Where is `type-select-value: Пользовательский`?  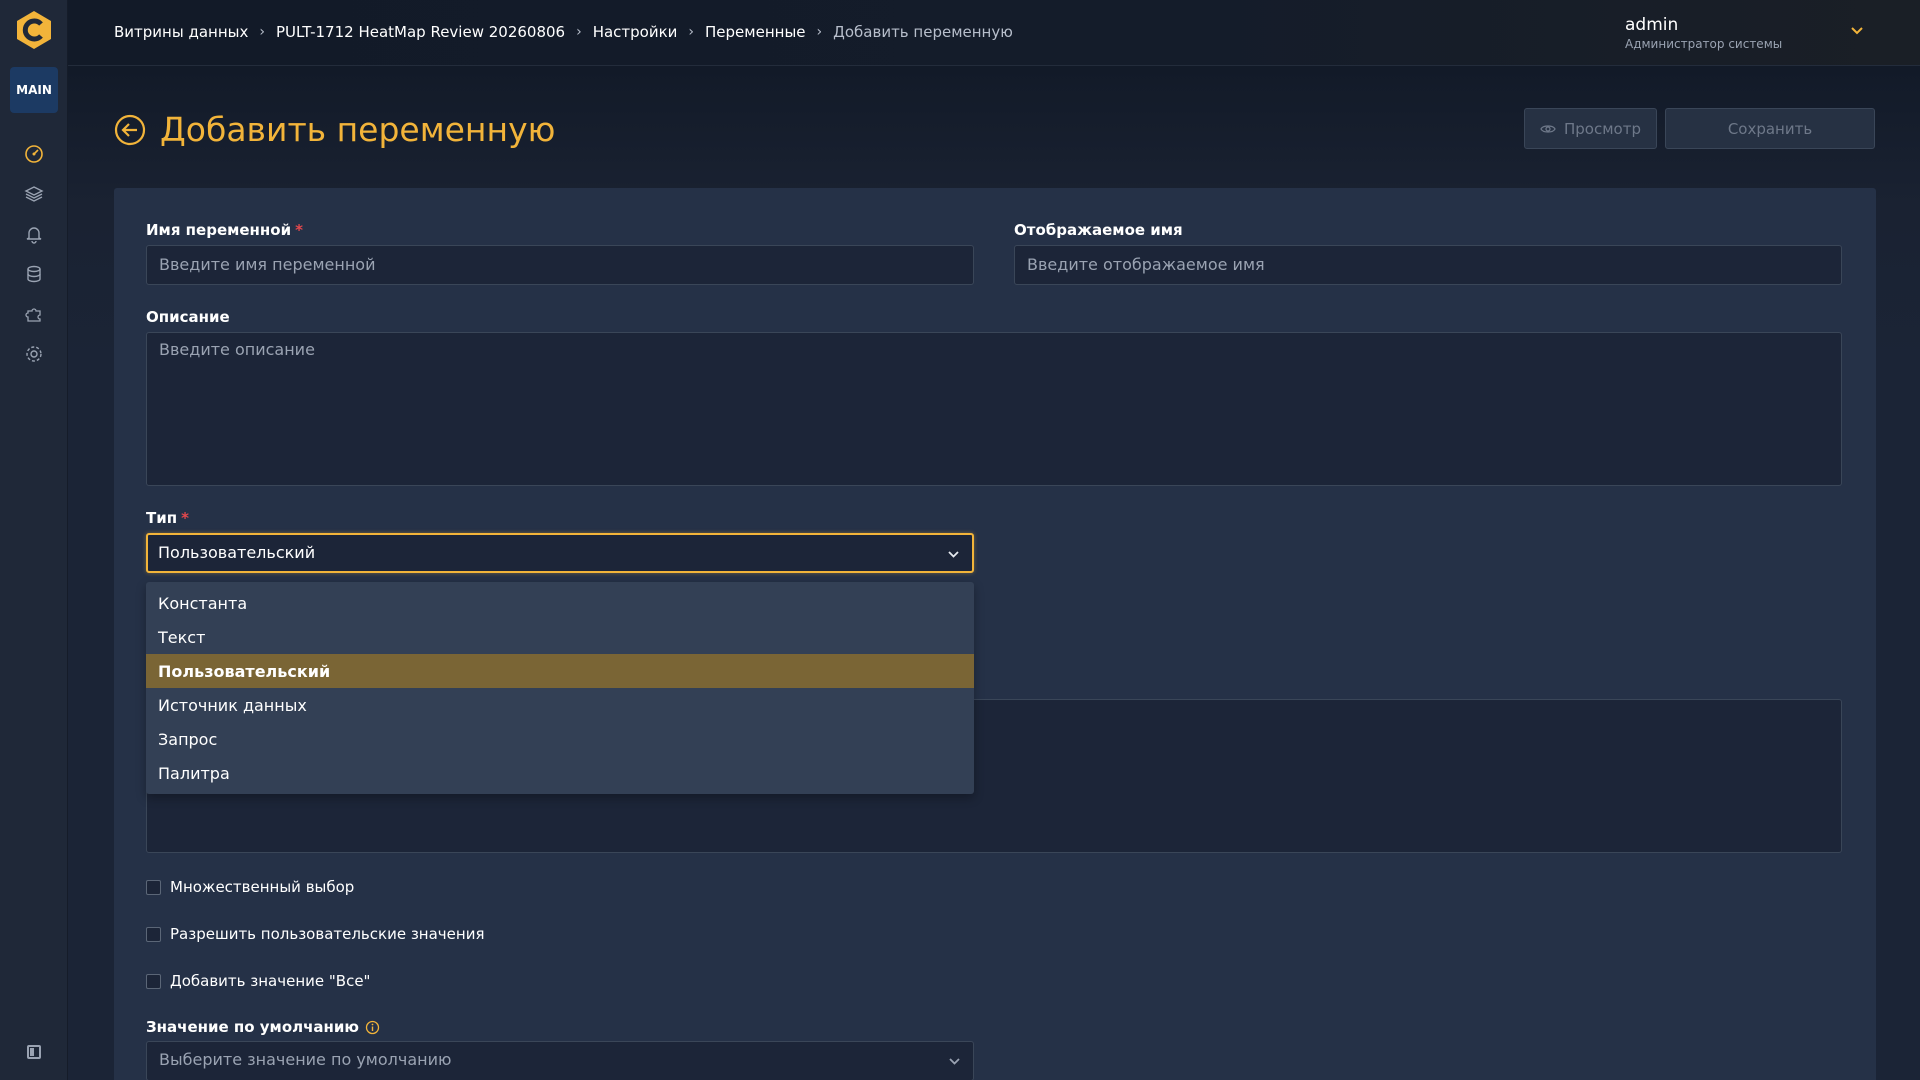
type-select-value: Пользовательский is located at coordinates (237, 552).